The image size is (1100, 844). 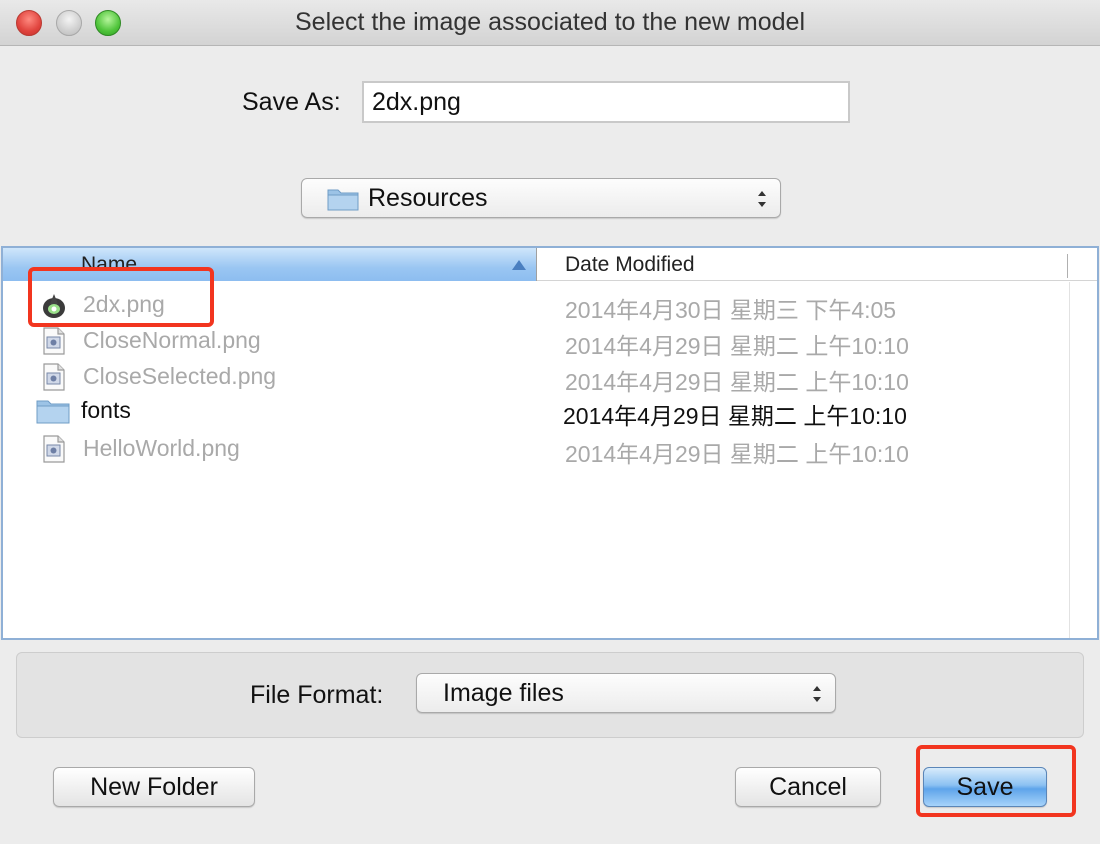 What do you see at coordinates (550, 377) in the screenshot?
I see `file-row: CloseSelected.png 2014年4月29日 星期二 上午10:10` at bounding box center [550, 377].